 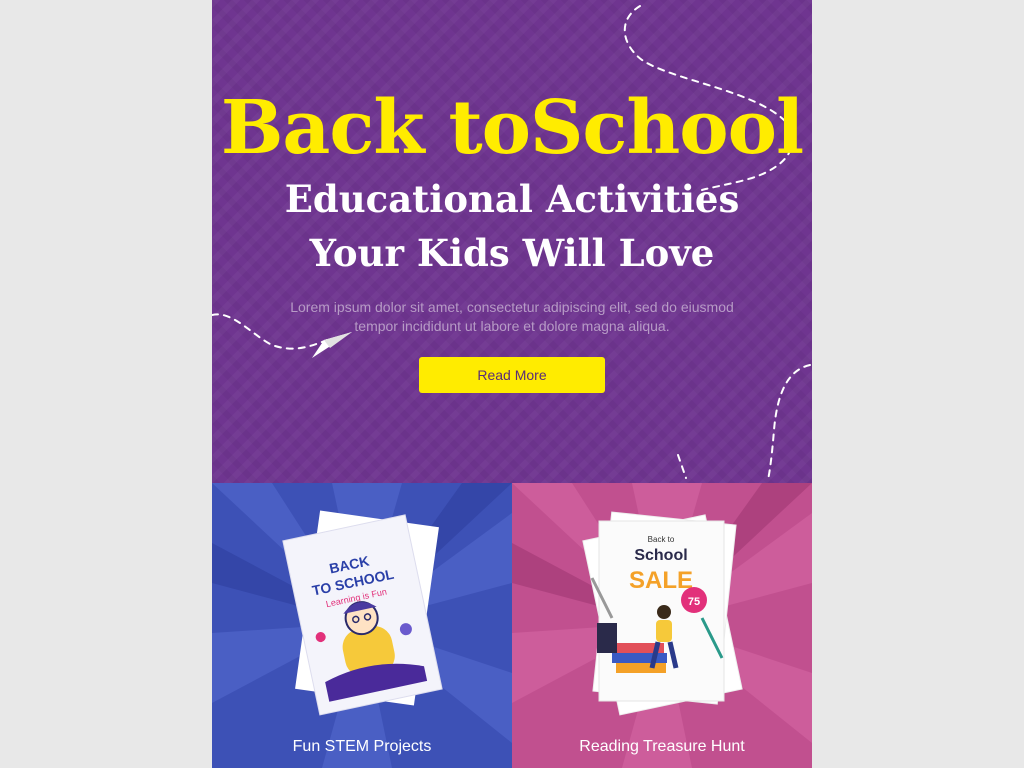 What do you see at coordinates (661, 539) in the screenshot?
I see `flyer-heading-small: Back to` at bounding box center [661, 539].